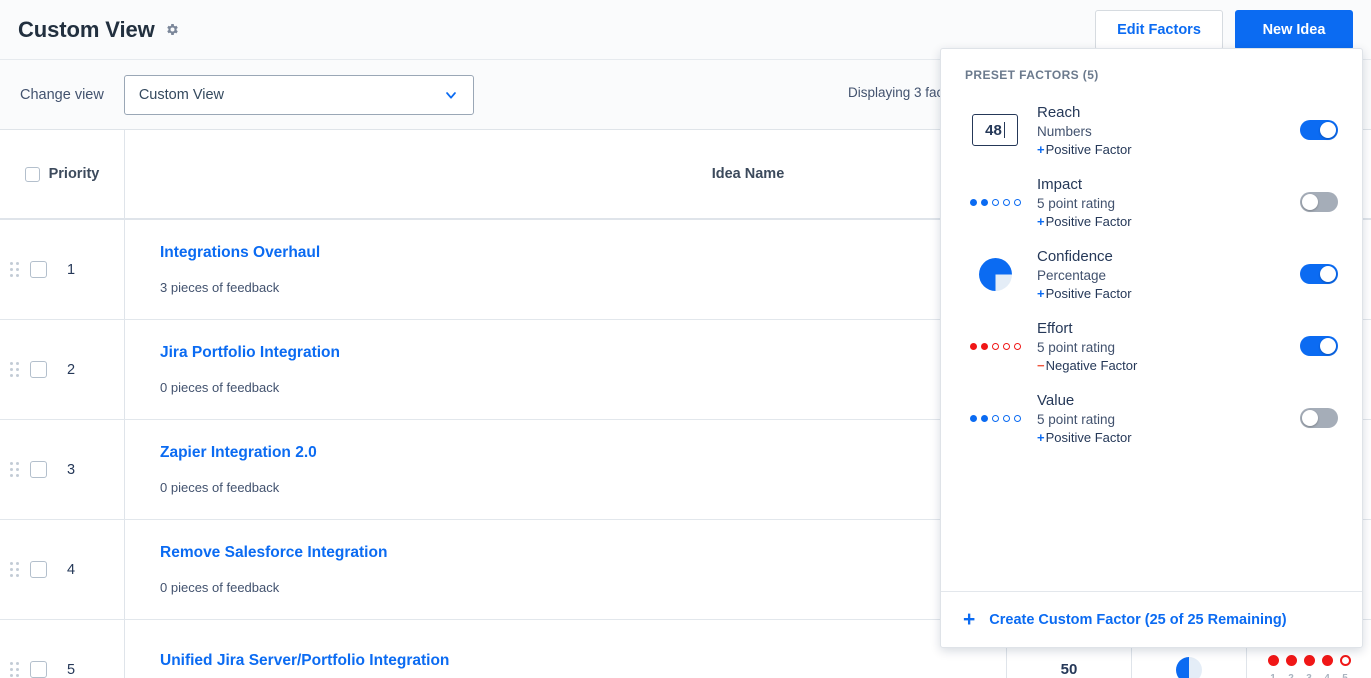  I want to click on factor-text-impact: Impact 5 point rating +Positive Factor, so click(1165, 202).